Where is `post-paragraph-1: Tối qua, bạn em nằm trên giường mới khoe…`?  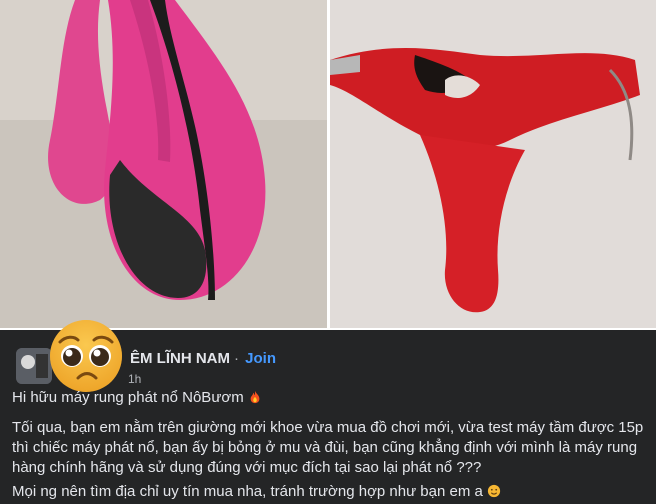
post-paragraph-1: Tối qua, bạn em nằm trên giường mới khoe… is located at coordinates (328, 447).